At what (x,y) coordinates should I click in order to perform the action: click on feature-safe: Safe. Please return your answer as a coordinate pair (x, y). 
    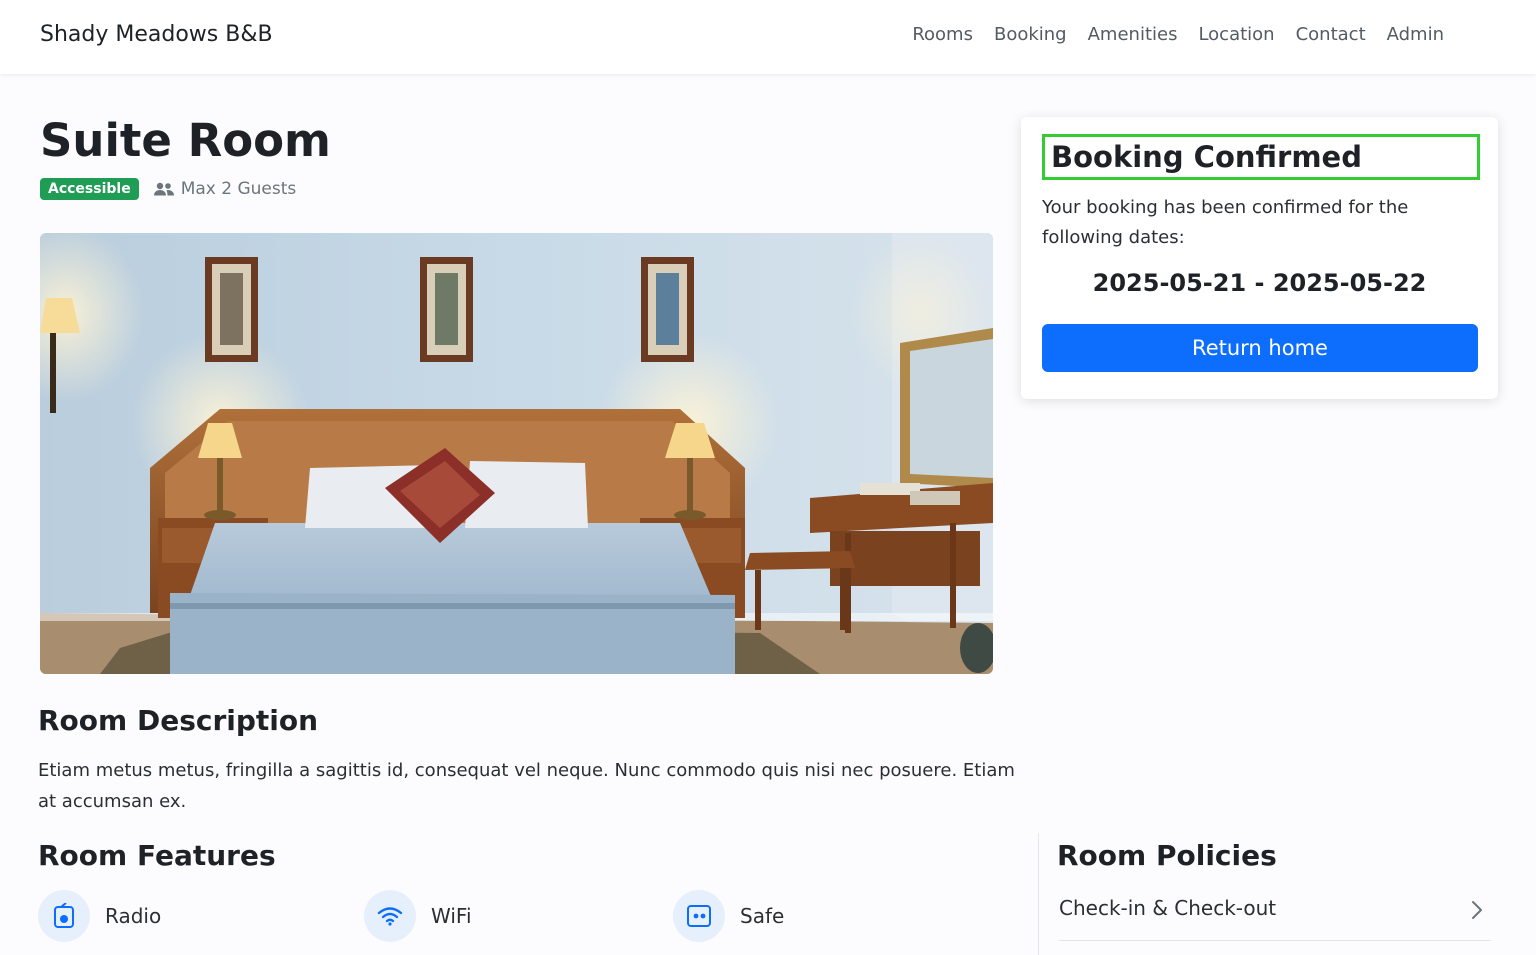
    Looking at the image, I should click on (728, 916).